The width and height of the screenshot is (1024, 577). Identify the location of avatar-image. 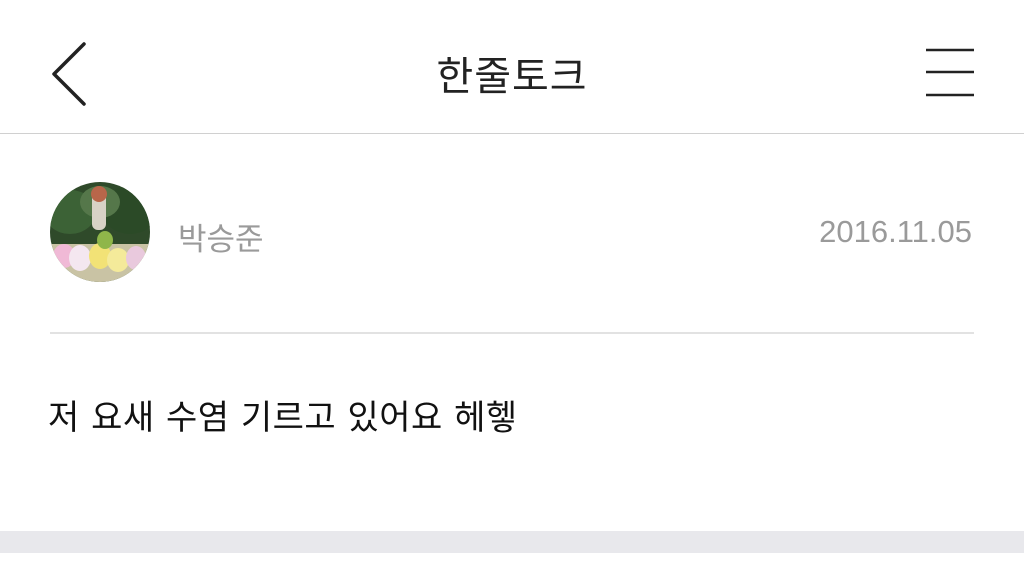
(100, 232).